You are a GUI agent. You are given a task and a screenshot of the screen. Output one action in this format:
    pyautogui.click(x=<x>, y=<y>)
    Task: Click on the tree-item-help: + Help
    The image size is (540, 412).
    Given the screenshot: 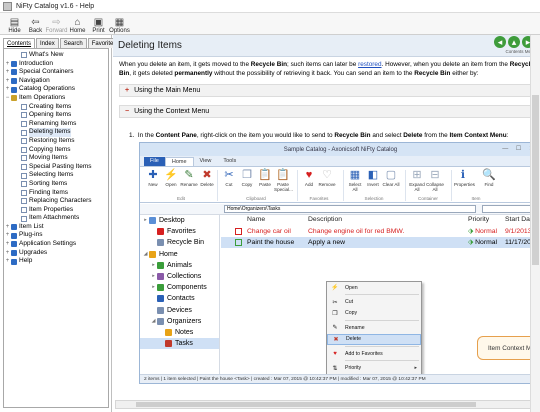 What is the action you would take?
    pyautogui.click(x=56, y=261)
    